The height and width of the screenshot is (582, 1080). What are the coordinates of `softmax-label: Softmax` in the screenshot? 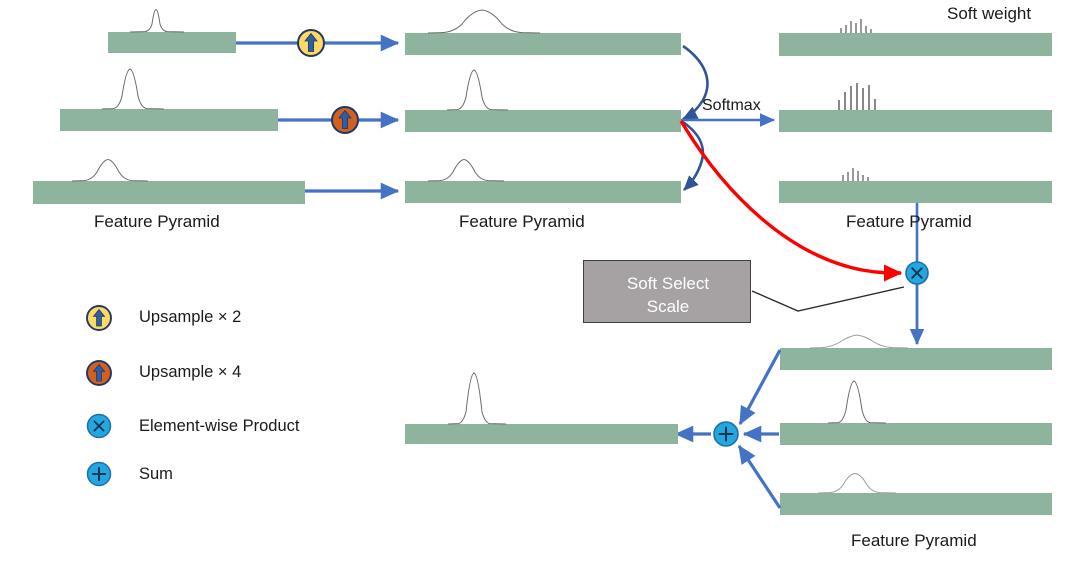 It's located at (731, 105).